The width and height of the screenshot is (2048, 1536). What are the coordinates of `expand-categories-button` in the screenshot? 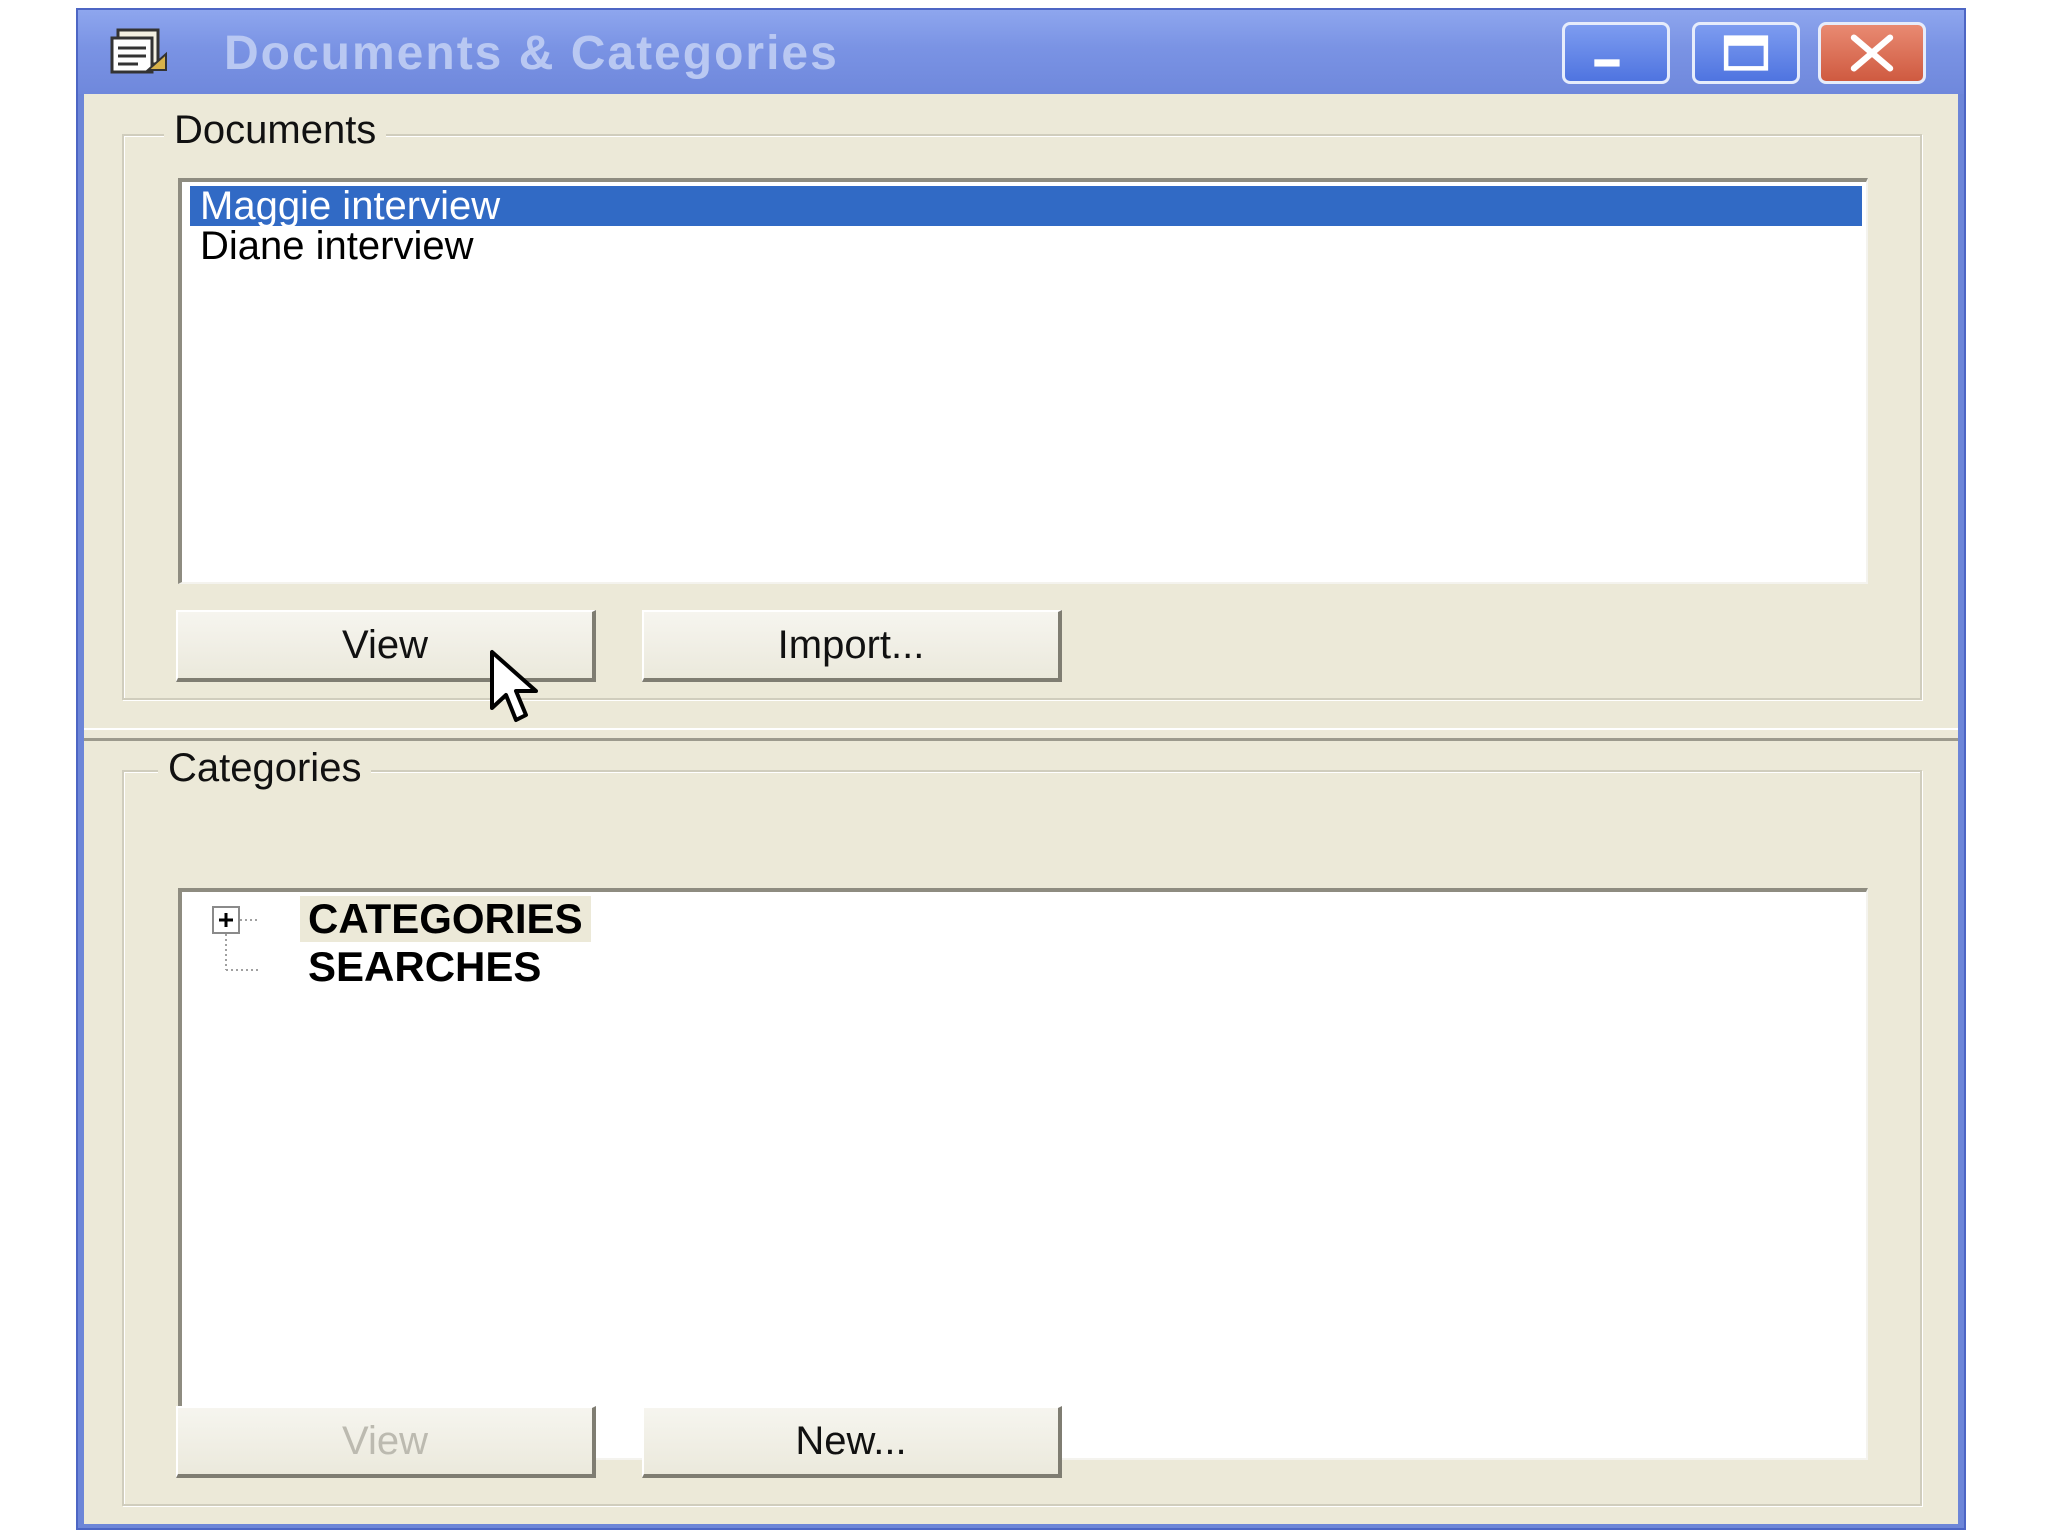 It's located at (226, 920).